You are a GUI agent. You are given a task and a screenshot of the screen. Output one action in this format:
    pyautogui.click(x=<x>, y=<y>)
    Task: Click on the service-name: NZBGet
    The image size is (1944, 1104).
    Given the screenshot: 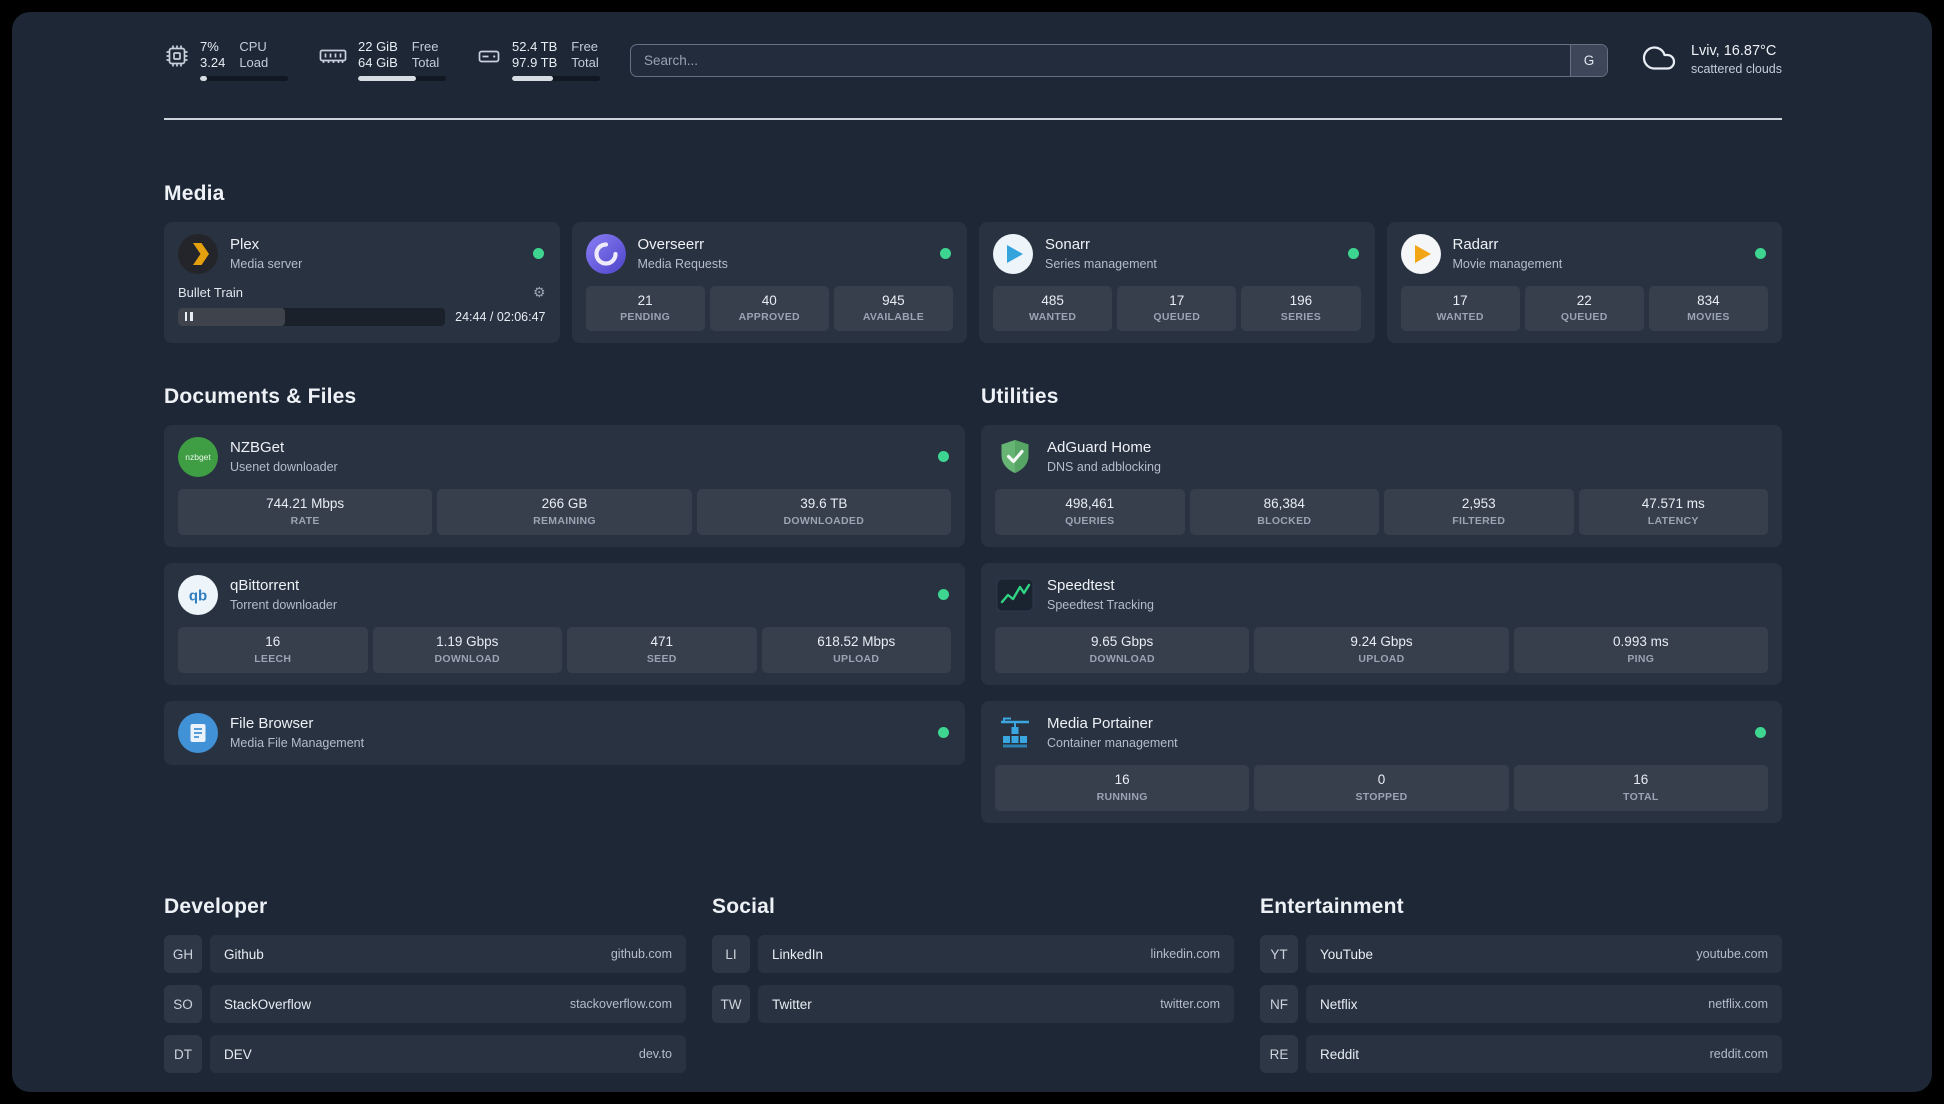 What is the action you would take?
    pyautogui.click(x=257, y=448)
    